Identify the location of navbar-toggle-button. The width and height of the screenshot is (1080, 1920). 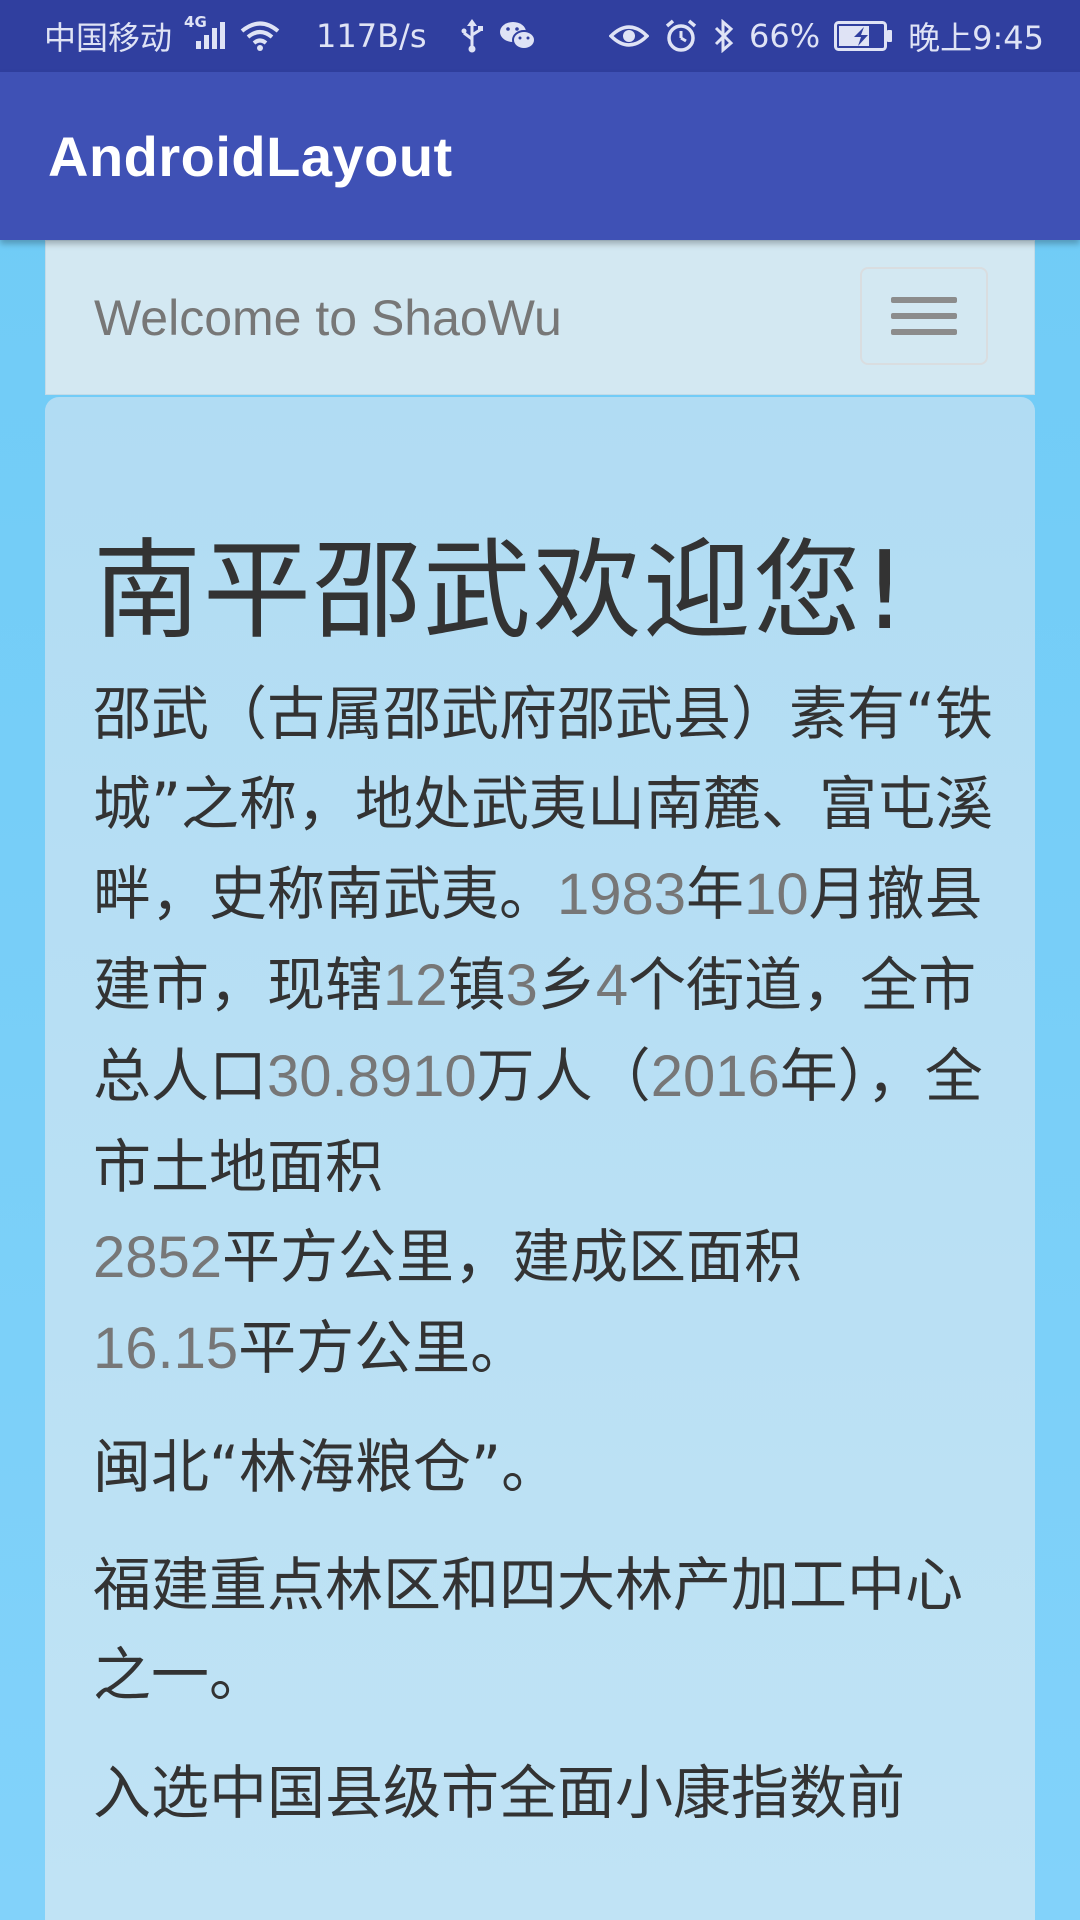
(924, 316).